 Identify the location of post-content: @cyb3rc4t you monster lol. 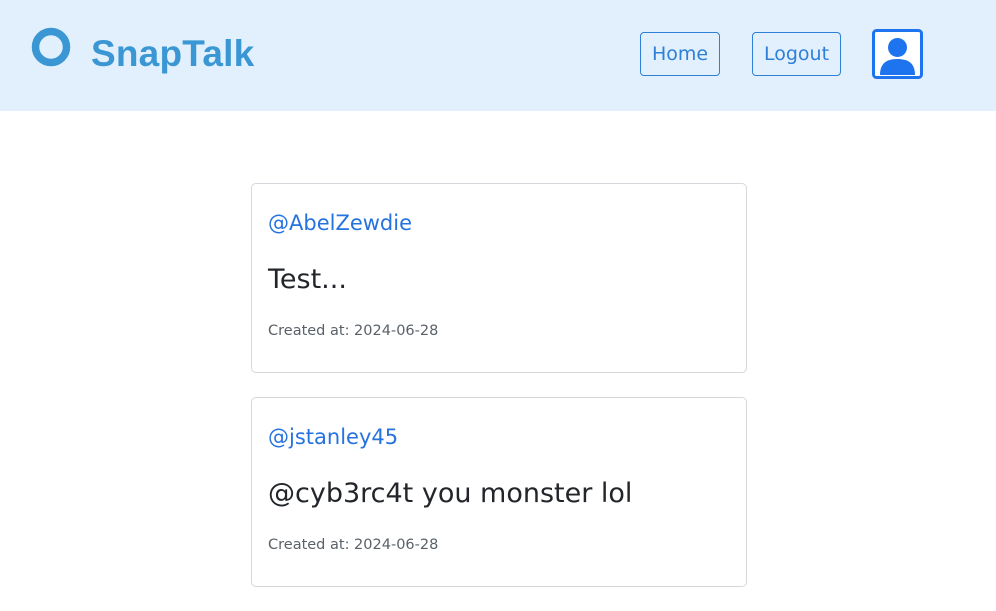
(450, 493).